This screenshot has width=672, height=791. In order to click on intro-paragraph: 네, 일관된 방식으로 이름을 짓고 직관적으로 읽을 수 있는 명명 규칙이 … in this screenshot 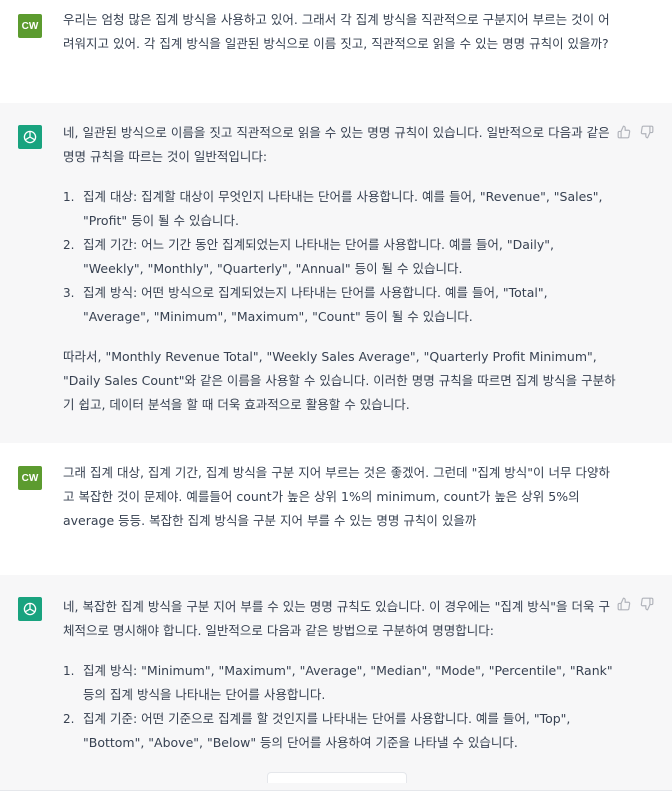, I will do `click(336, 144)`.